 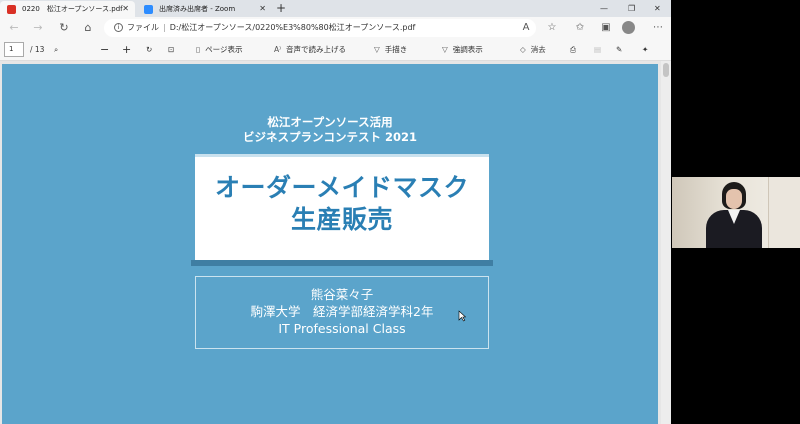 I want to click on print-icon: ⎙, so click(x=573, y=50).